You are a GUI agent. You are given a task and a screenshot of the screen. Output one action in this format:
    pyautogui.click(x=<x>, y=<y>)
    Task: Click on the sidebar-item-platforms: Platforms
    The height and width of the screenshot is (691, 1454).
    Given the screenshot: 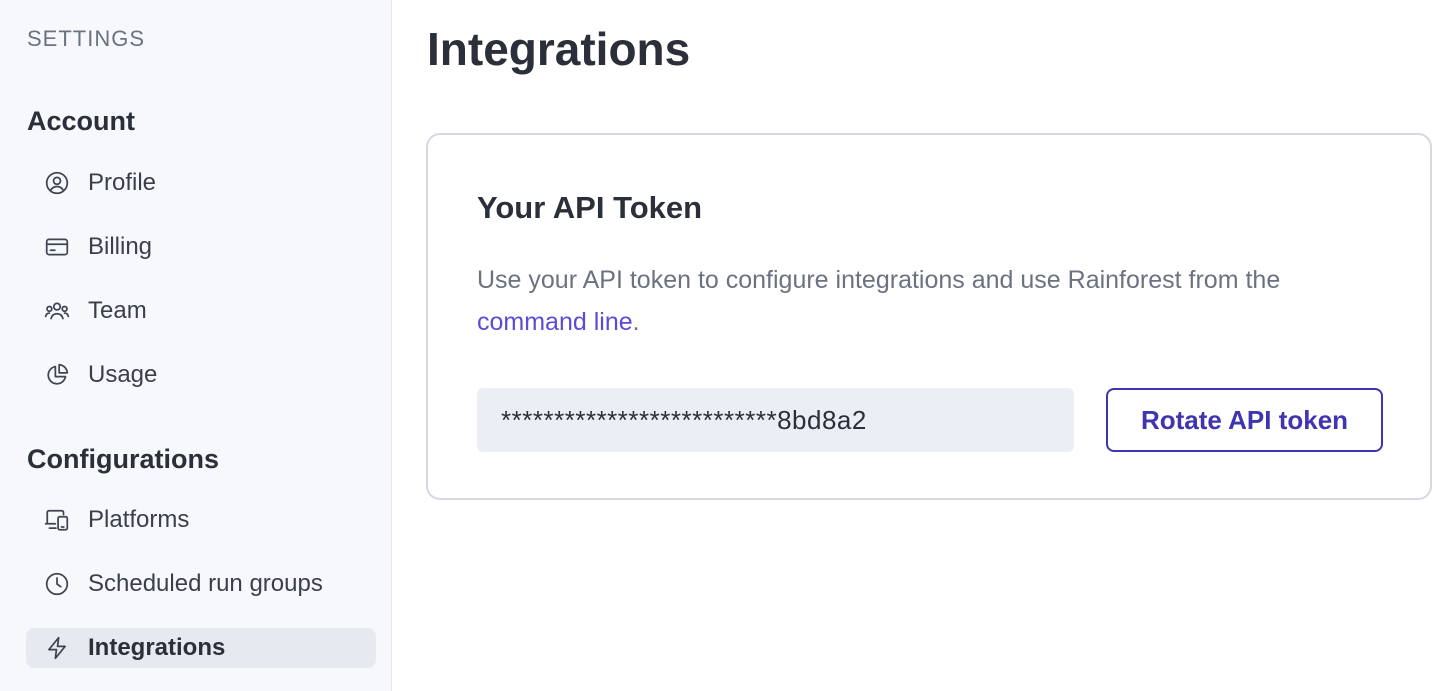 What is the action you would take?
    pyautogui.click(x=201, y=520)
    